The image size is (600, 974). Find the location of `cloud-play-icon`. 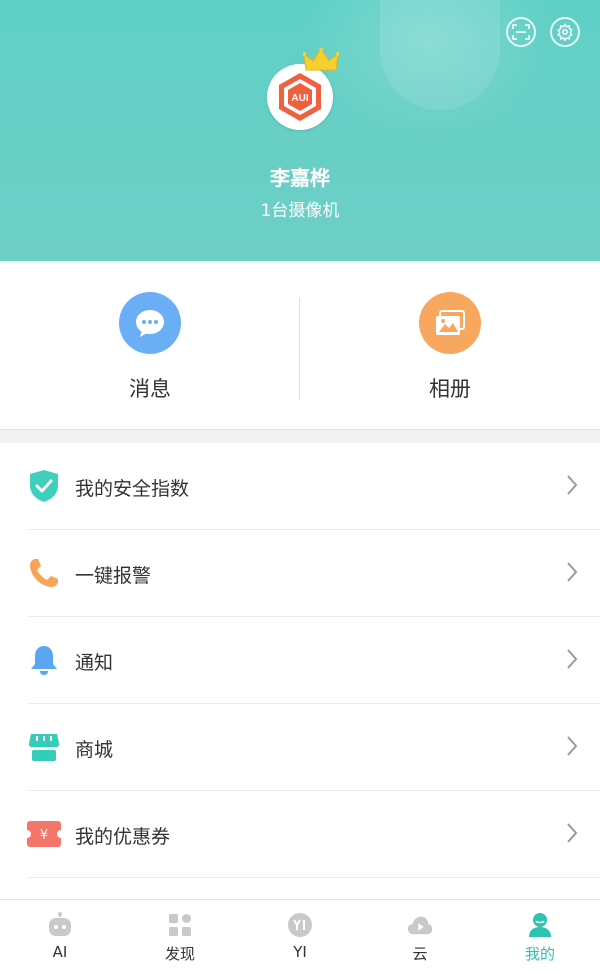

cloud-play-icon is located at coordinates (420, 925).